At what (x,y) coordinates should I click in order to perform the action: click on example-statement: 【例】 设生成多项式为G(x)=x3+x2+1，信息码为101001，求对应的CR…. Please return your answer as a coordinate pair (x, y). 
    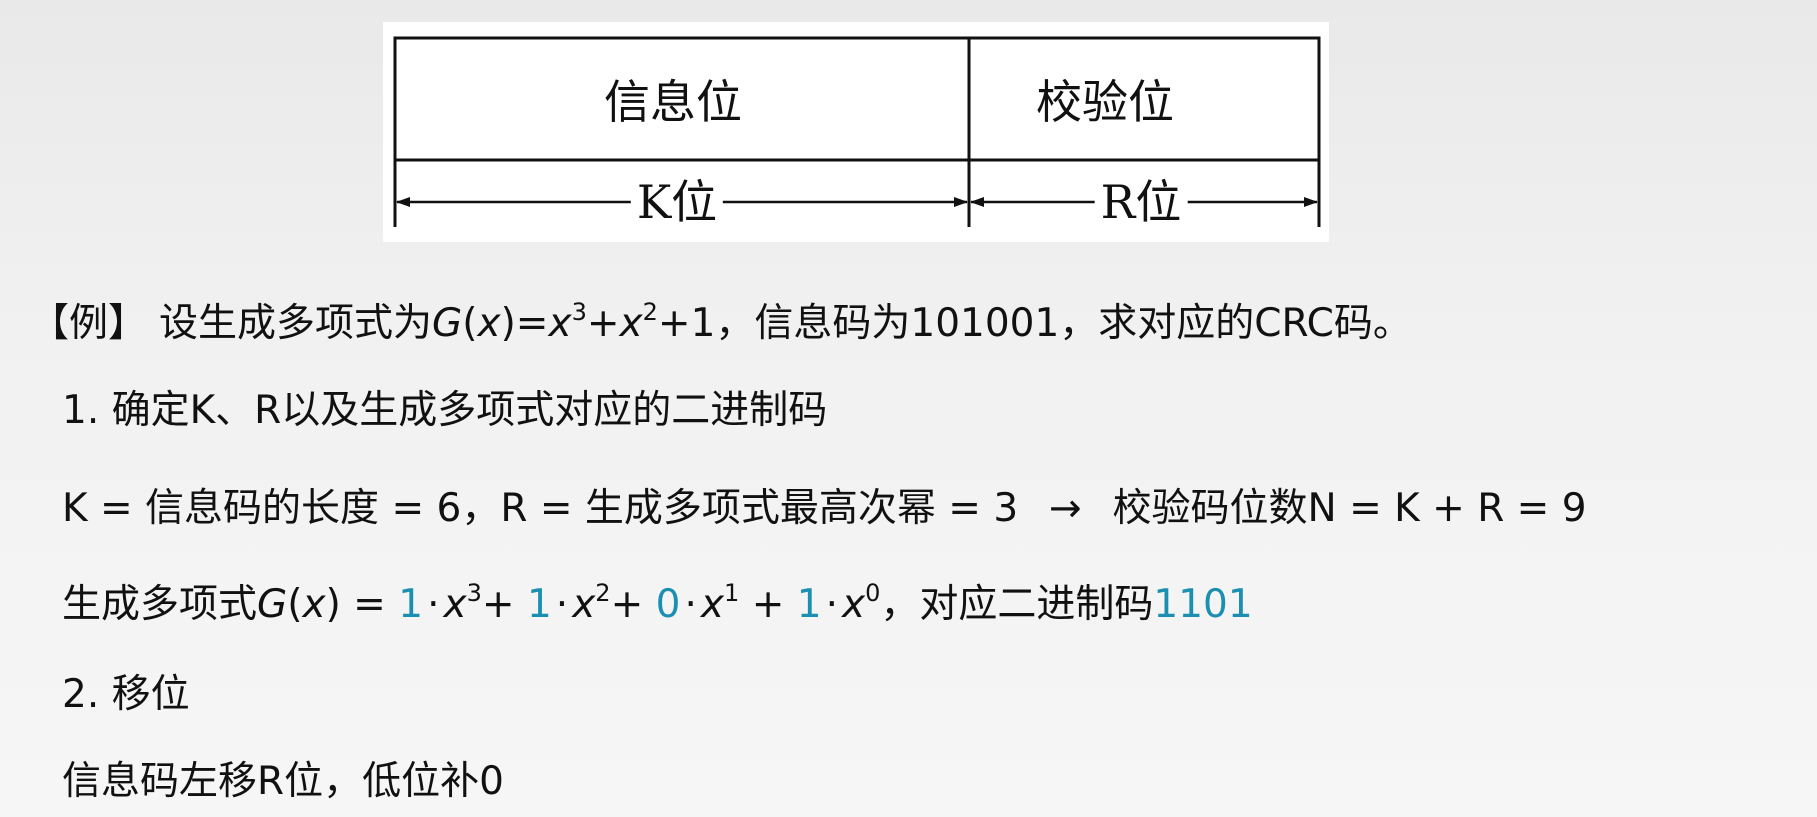
    Looking at the image, I should click on (721, 322).